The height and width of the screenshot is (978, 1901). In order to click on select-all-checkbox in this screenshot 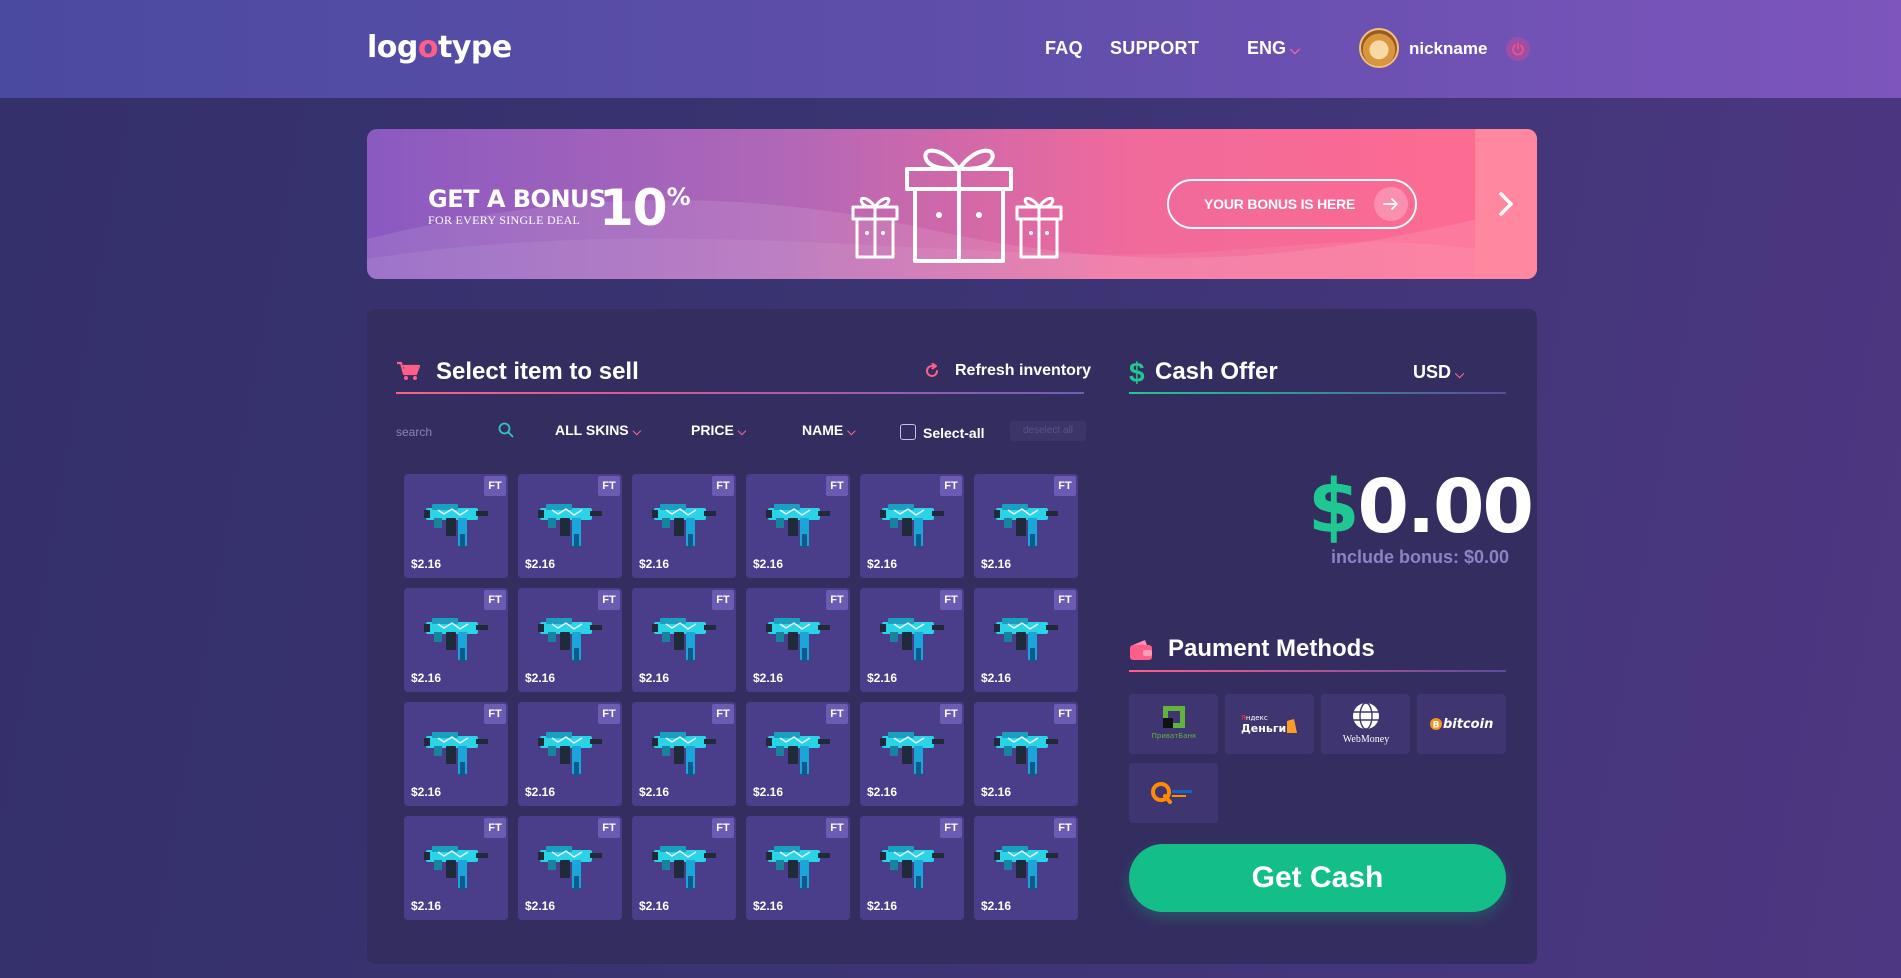, I will do `click(908, 432)`.